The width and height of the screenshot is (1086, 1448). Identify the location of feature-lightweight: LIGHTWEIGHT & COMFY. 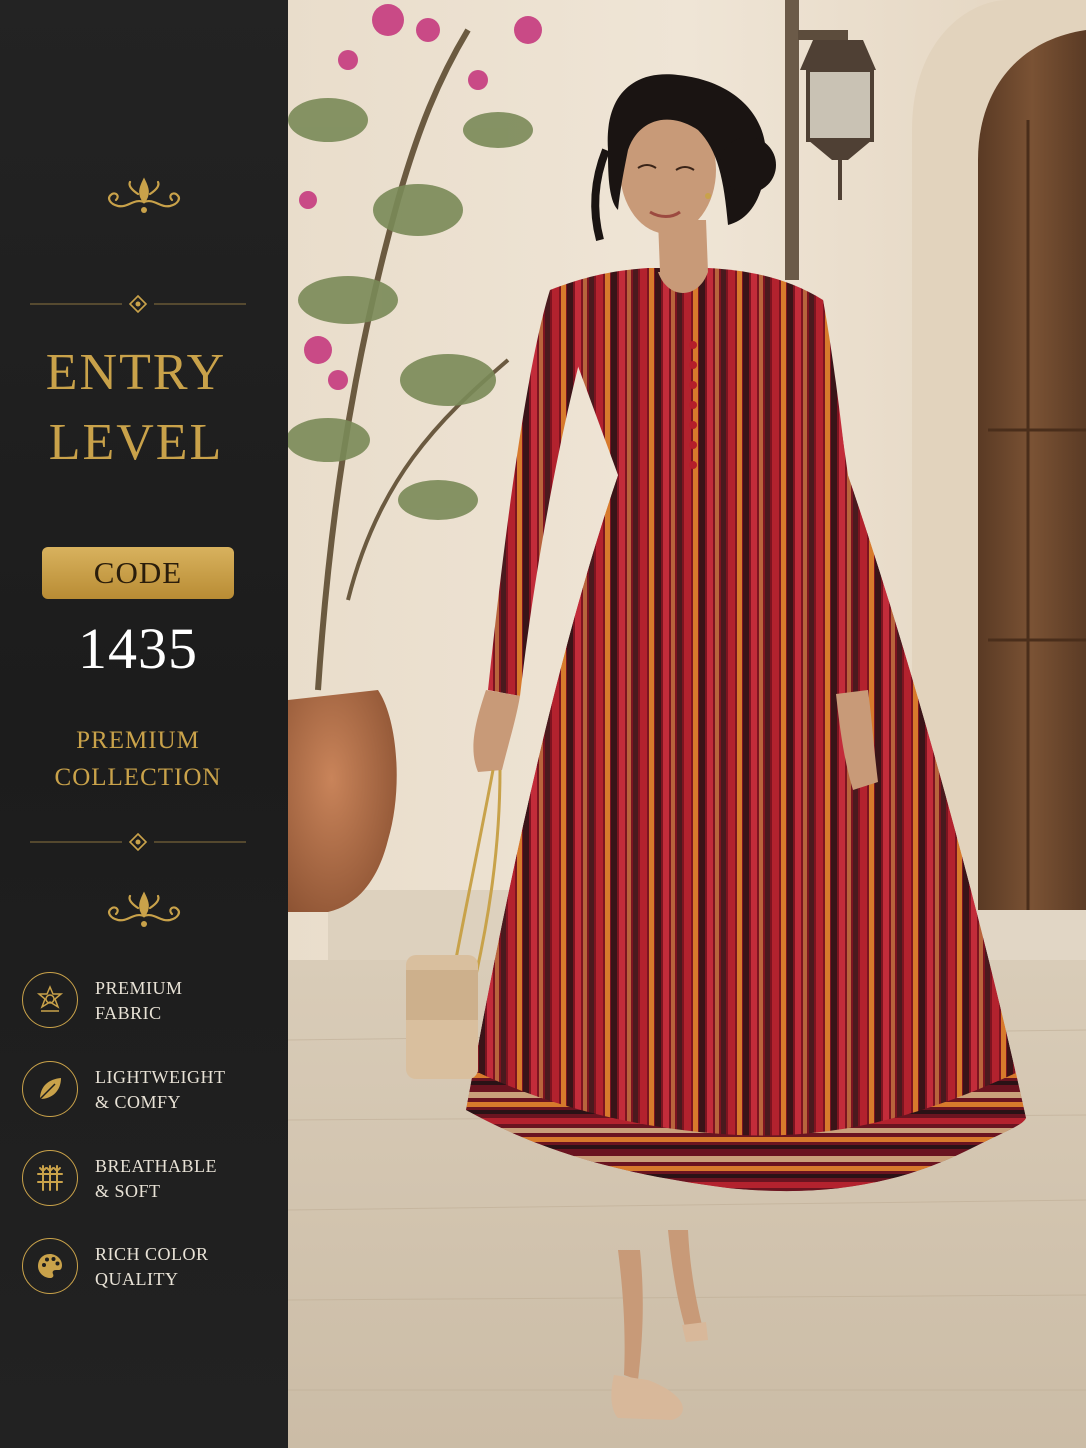
(152, 1091).